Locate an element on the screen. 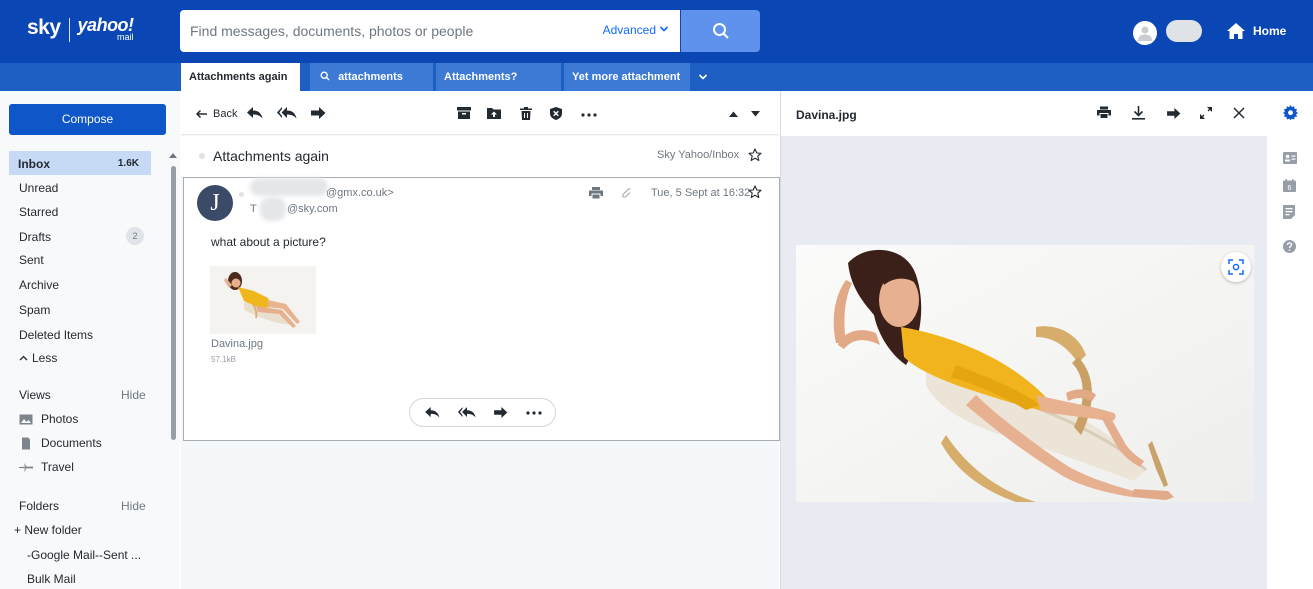 This screenshot has height=589, width=1313. sidebar-view-documents: Documents is located at coordinates (60, 443).